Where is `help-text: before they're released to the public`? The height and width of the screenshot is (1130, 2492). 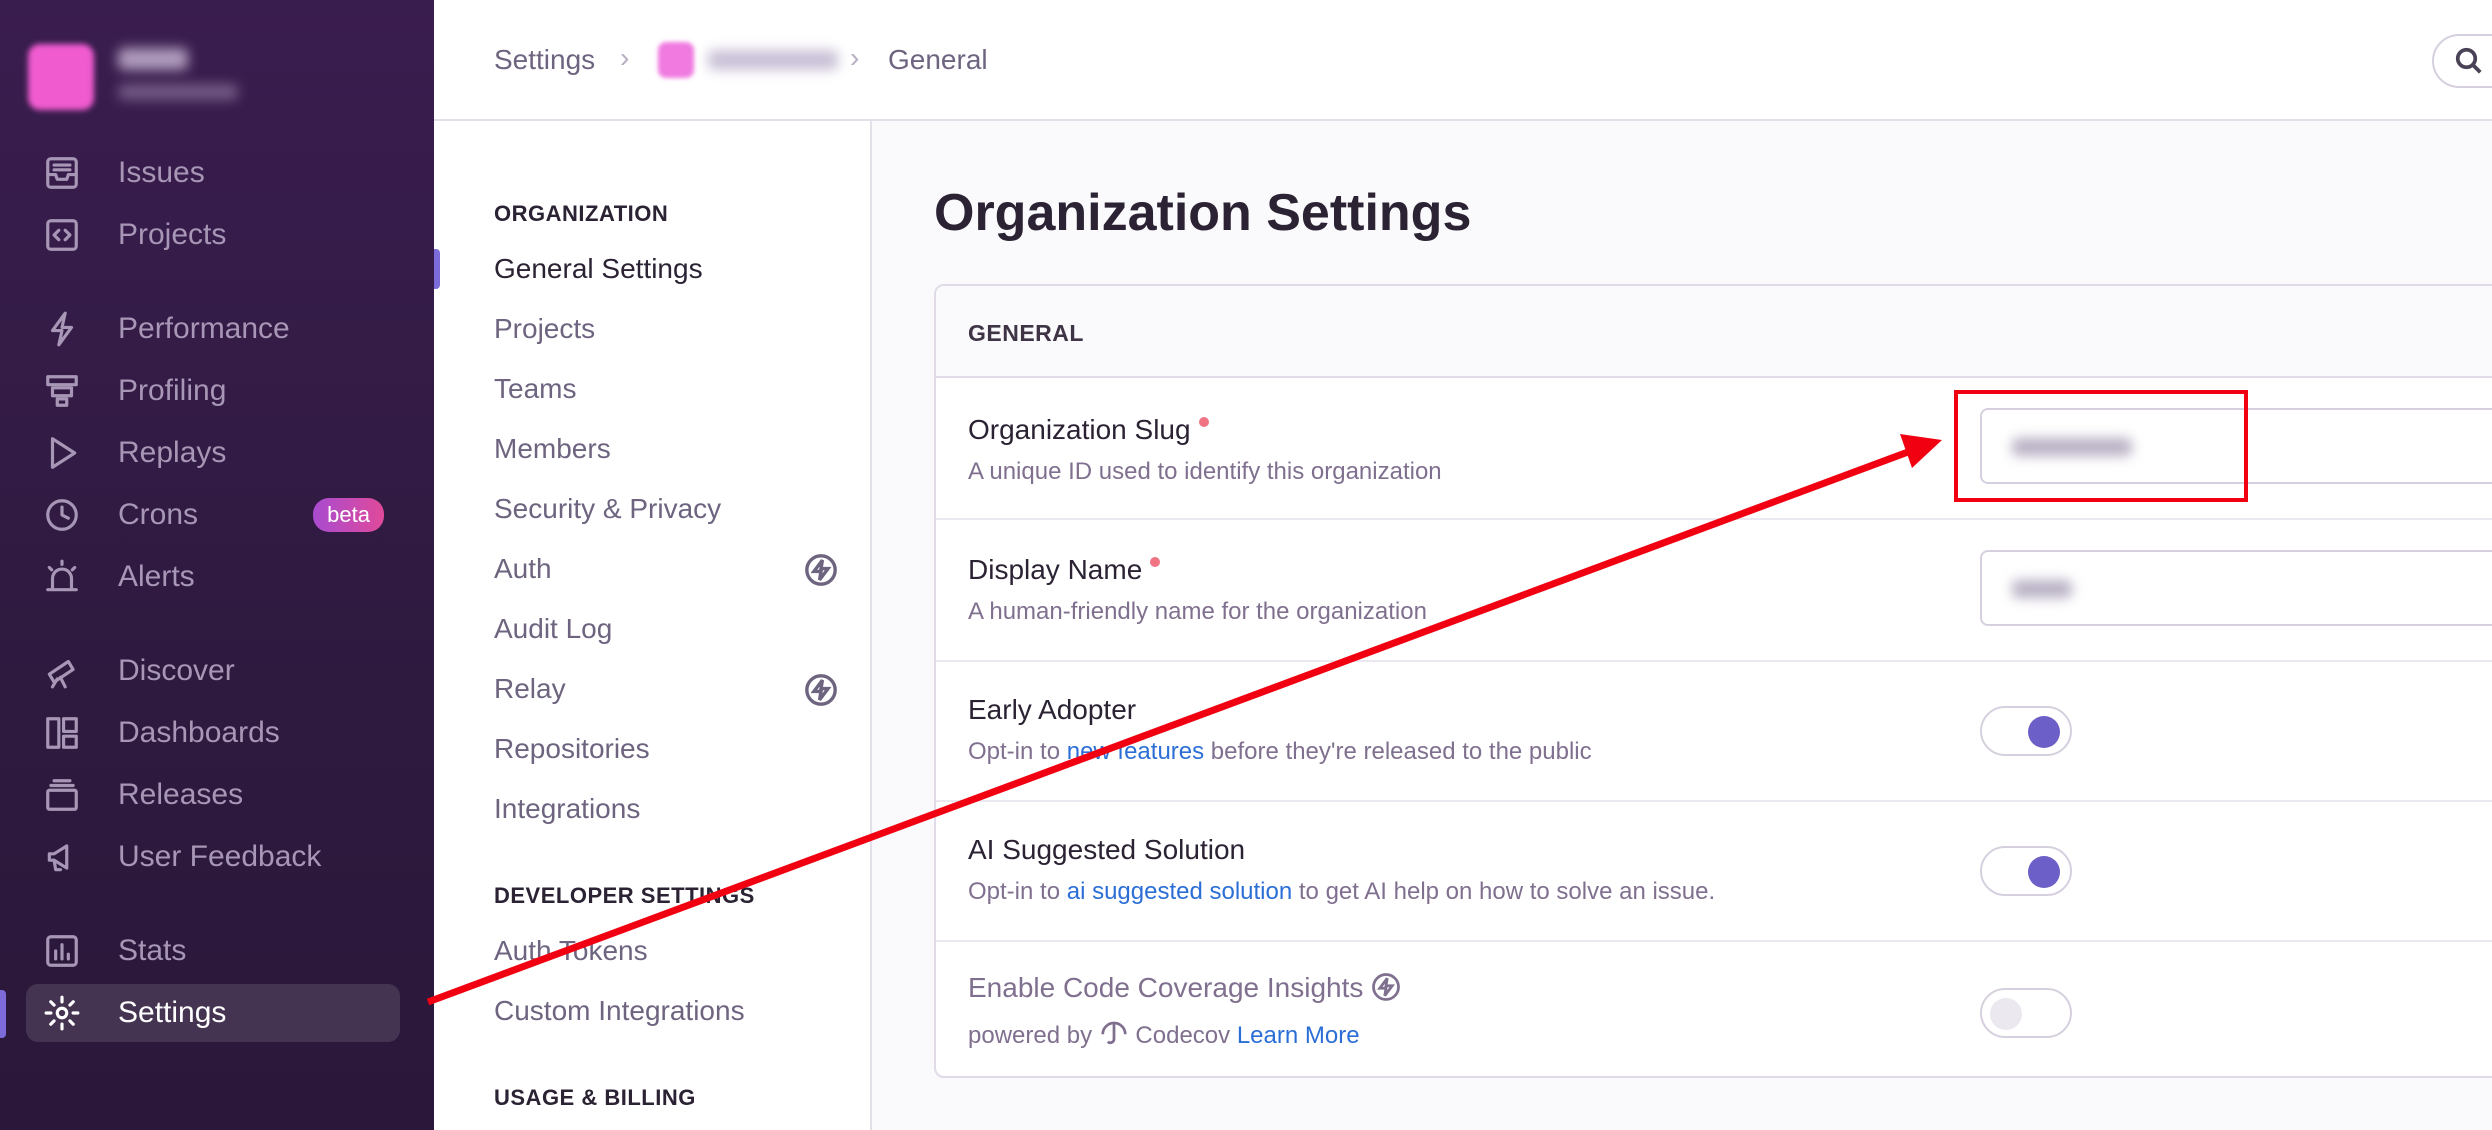 help-text: before they're released to the public is located at coordinates (1398, 751).